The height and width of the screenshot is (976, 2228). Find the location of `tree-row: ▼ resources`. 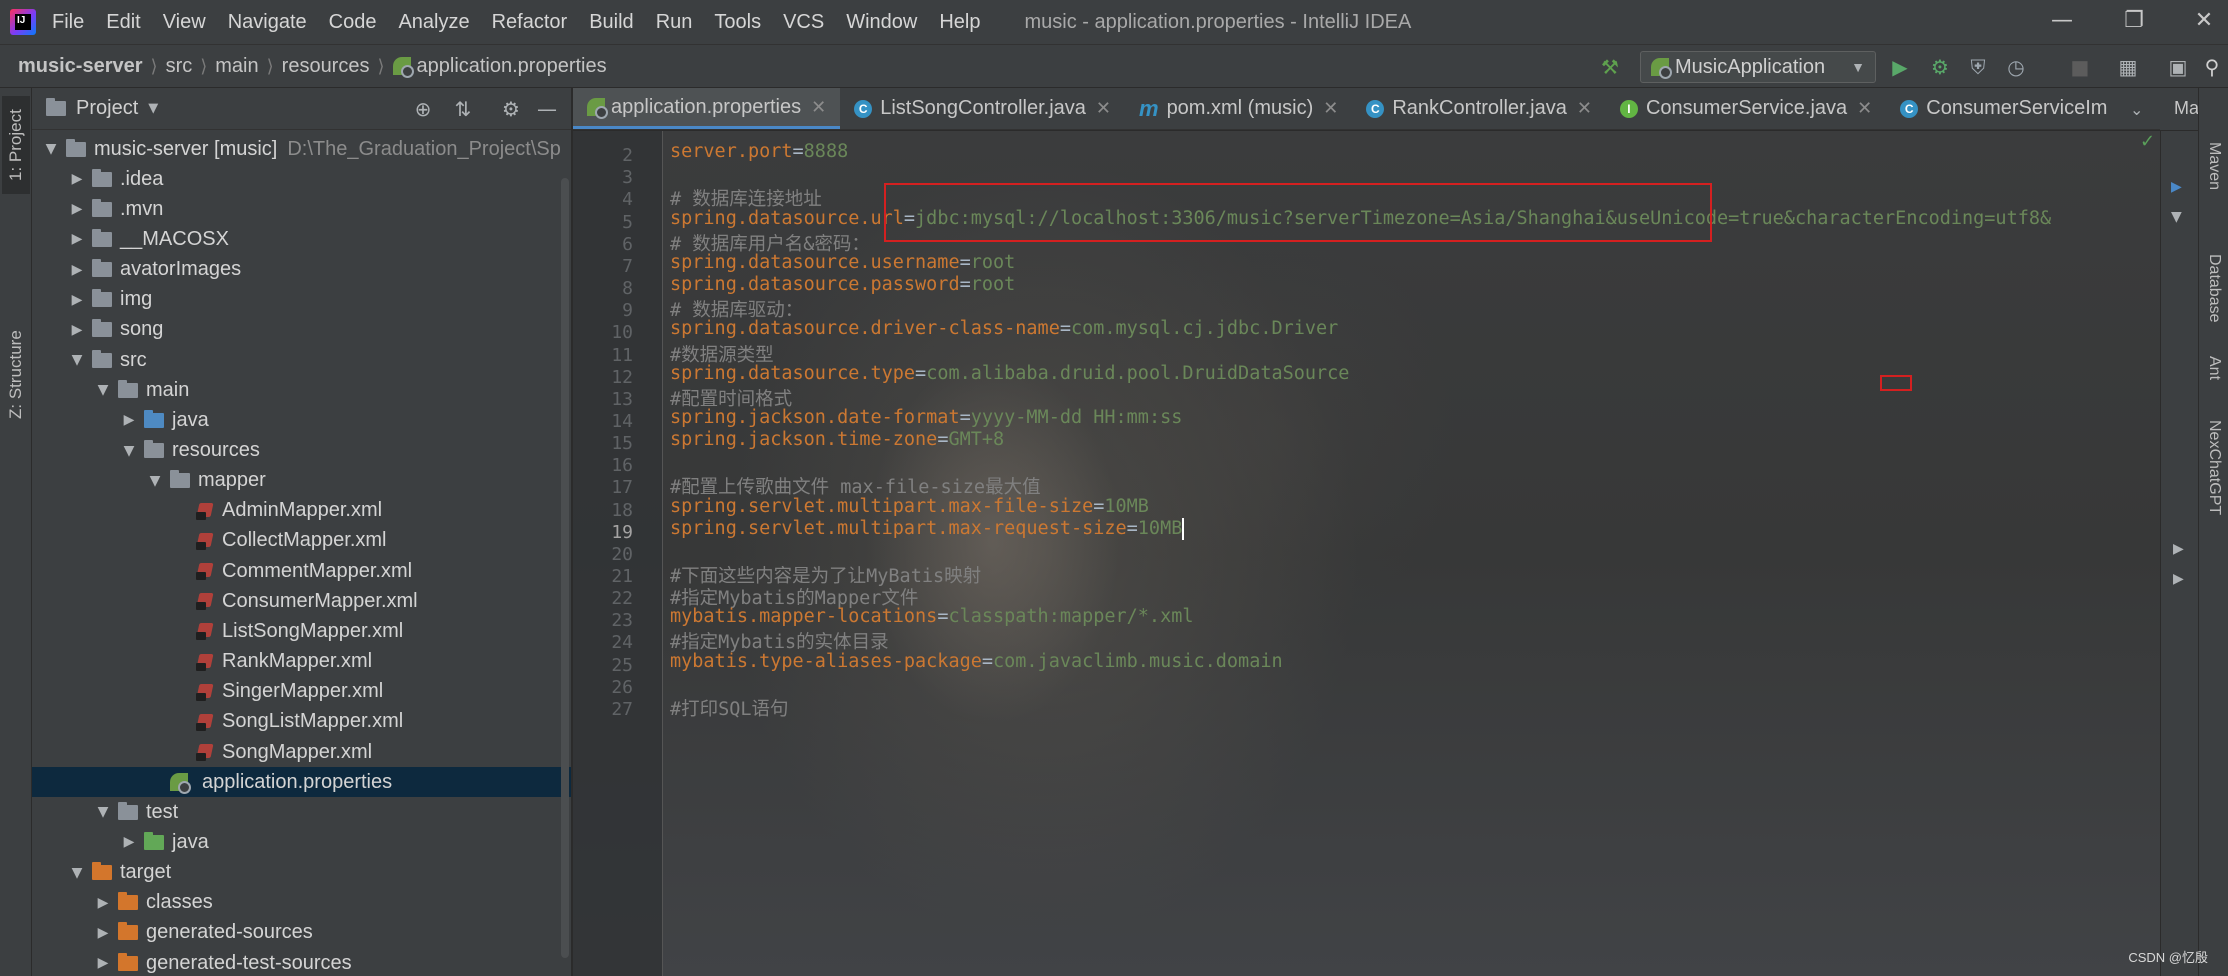

tree-row: ▼ resources is located at coordinates (301, 451).